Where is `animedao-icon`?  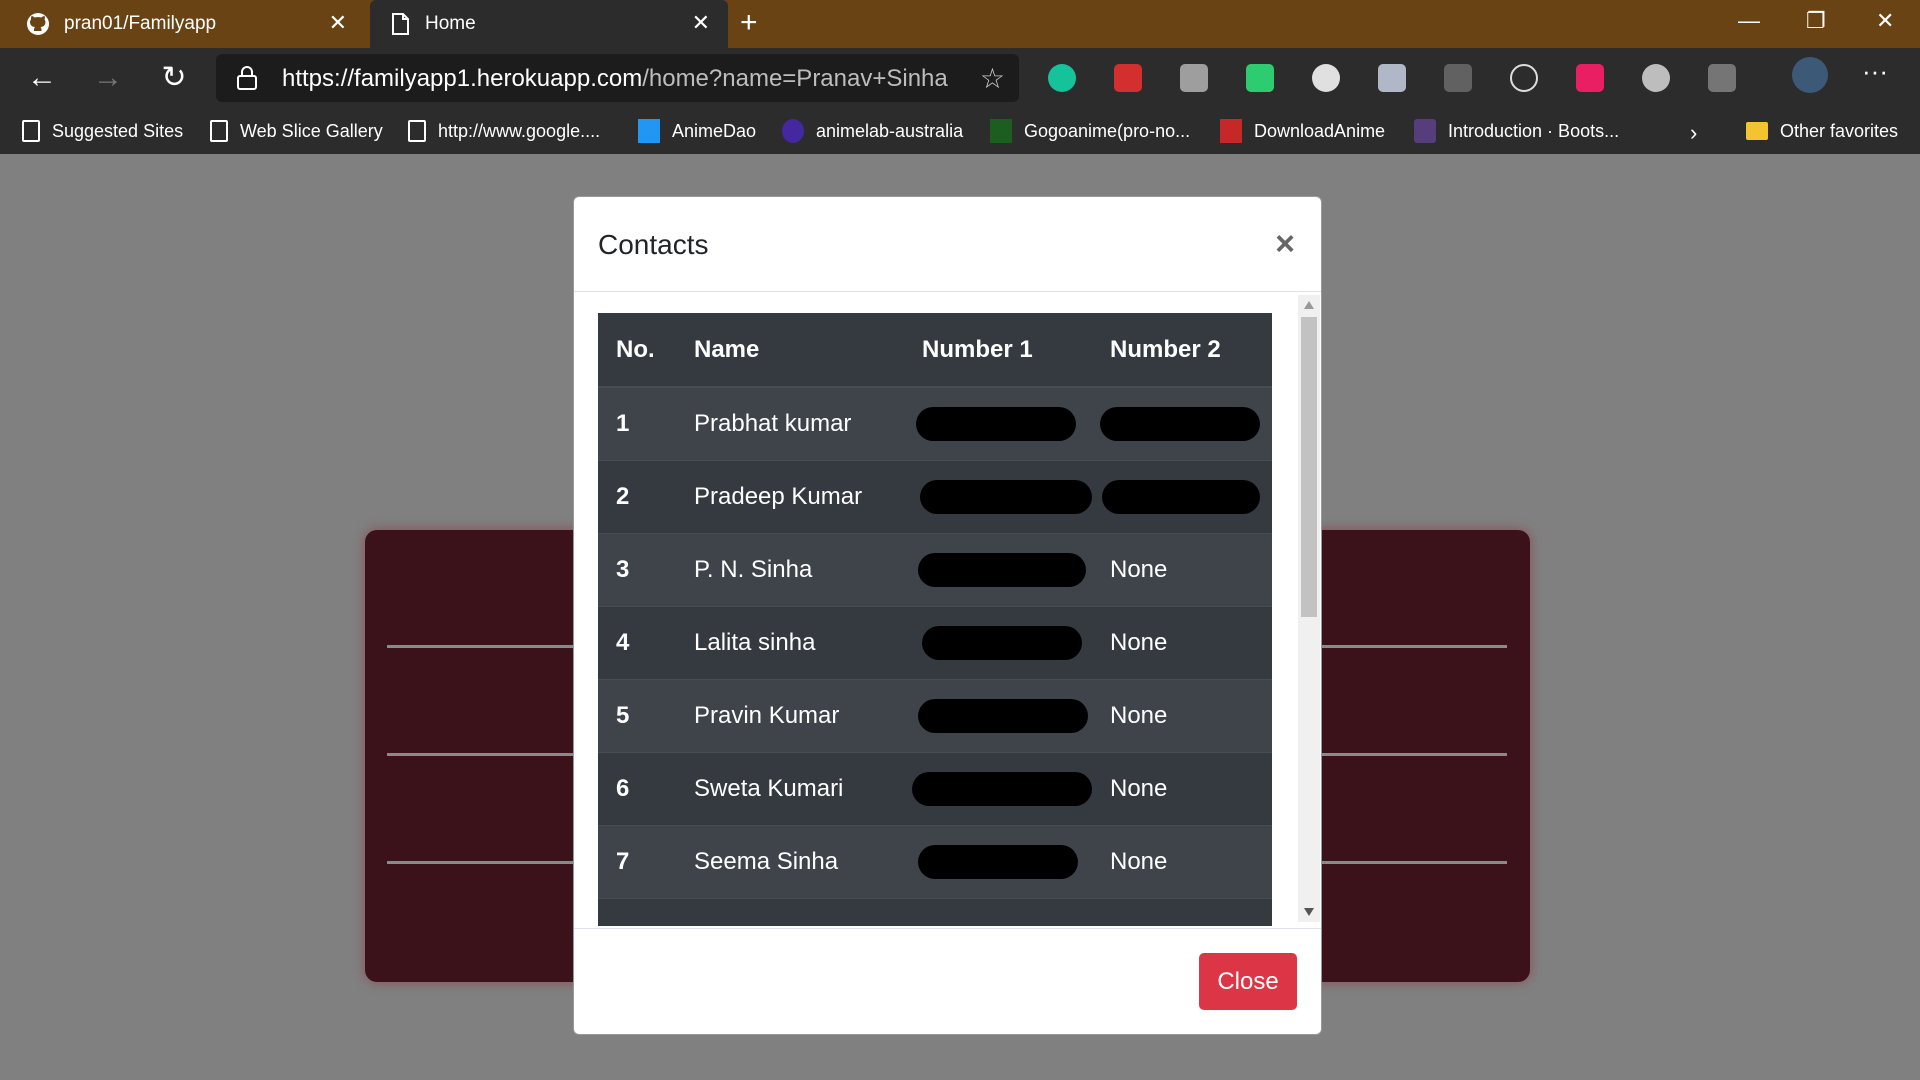
animedao-icon is located at coordinates (649, 131).